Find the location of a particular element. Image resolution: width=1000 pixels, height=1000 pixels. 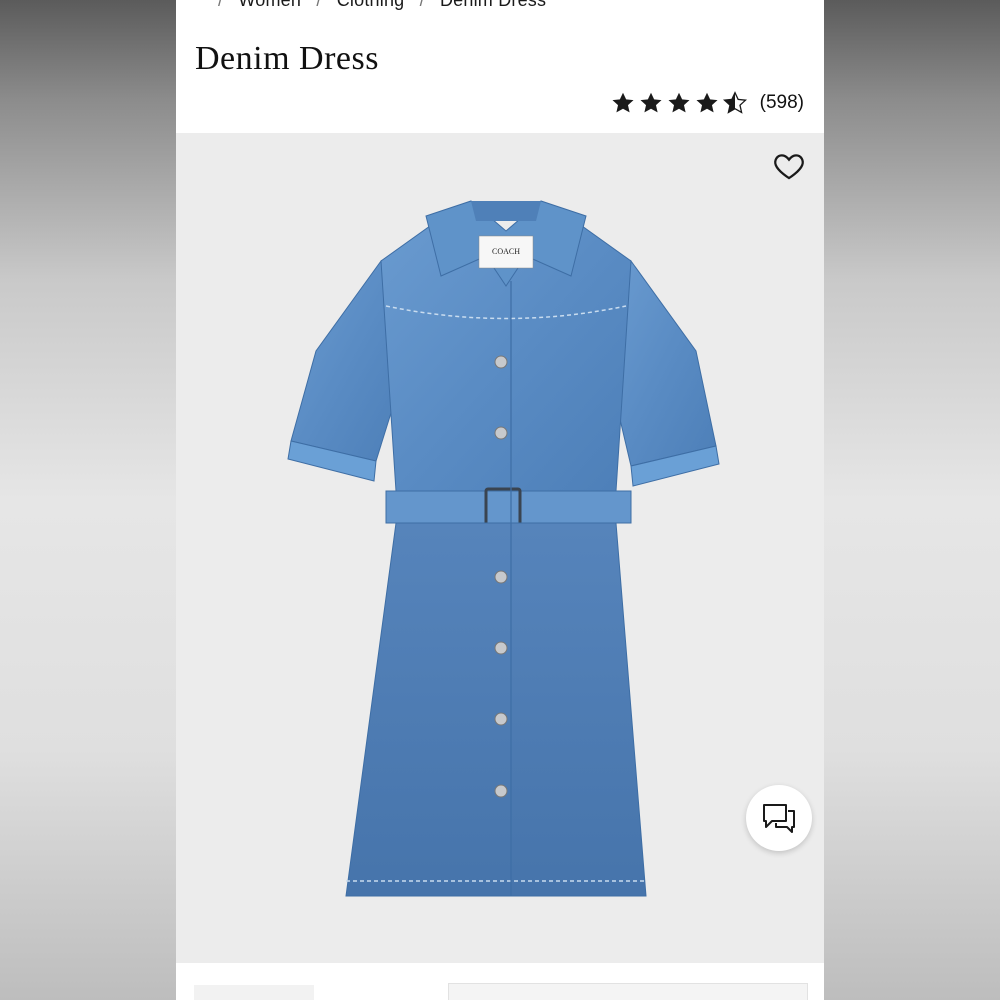

chat-bubbles-icon is located at coordinates (779, 818).